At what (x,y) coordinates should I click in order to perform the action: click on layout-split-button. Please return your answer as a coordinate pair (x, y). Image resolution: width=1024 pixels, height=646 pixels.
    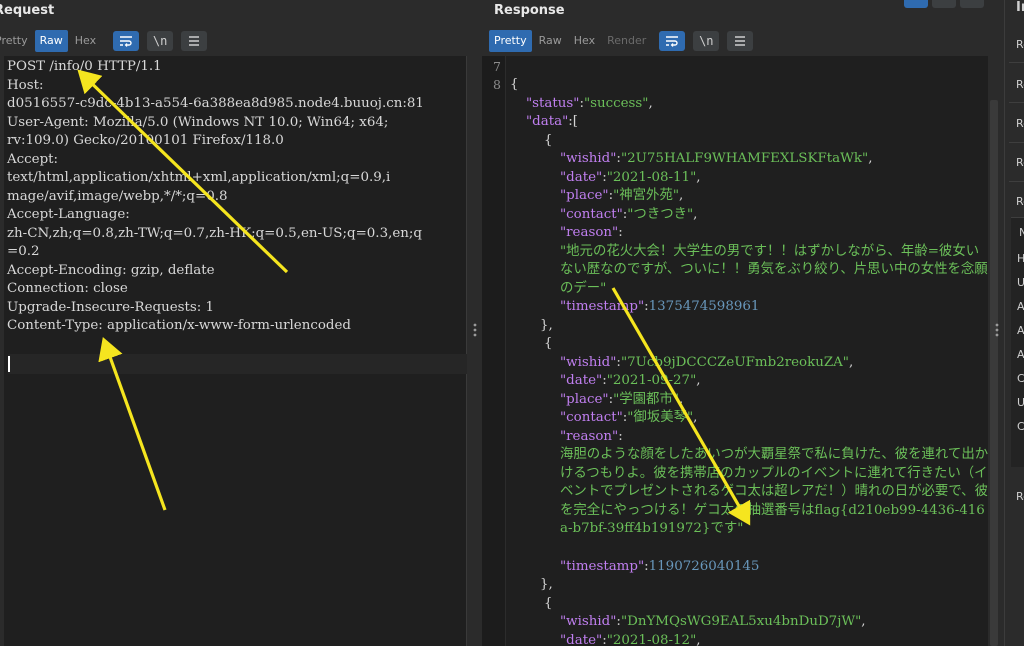
    Looking at the image, I should click on (916, 4).